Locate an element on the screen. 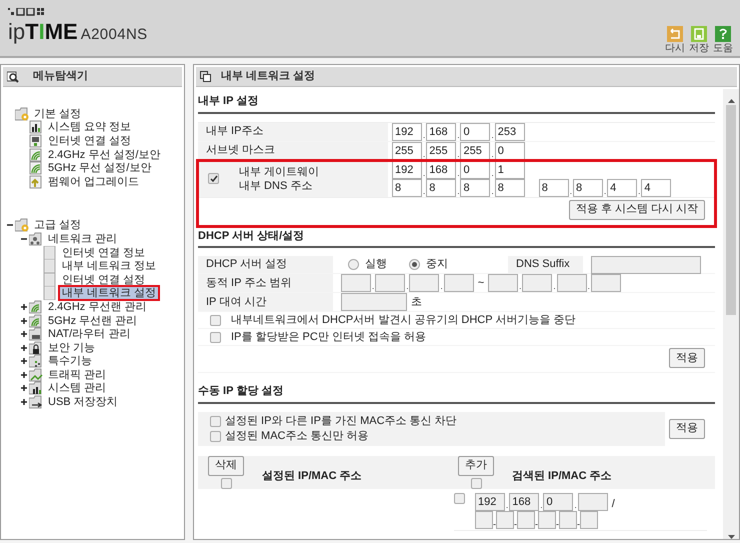 The width and height of the screenshot is (740, 543). tree-item: 보안 기능 is located at coordinates (72, 348).